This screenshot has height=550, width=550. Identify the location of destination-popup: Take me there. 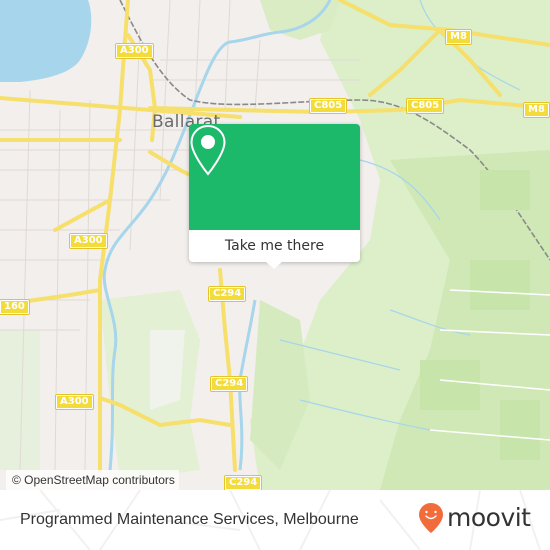
(274, 196).